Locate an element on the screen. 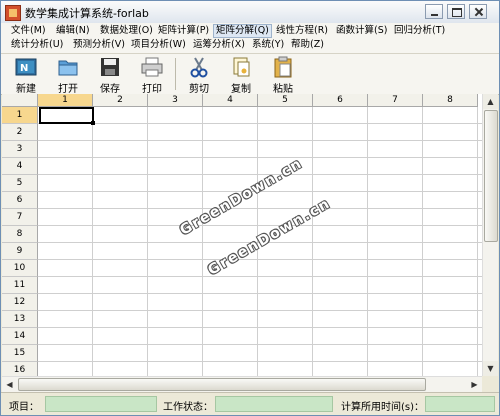  scroll-right-icon: ▶ is located at coordinates (474, 384).